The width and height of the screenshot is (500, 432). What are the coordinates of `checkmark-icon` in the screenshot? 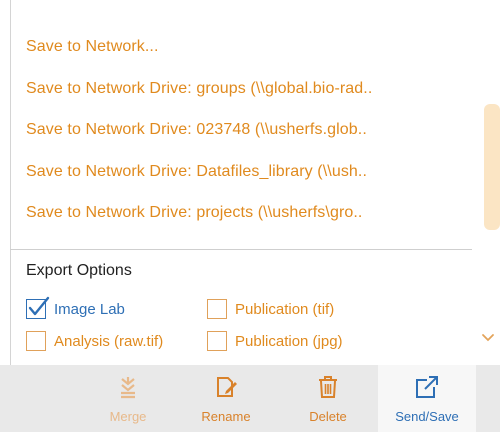 It's located at (39, 306).